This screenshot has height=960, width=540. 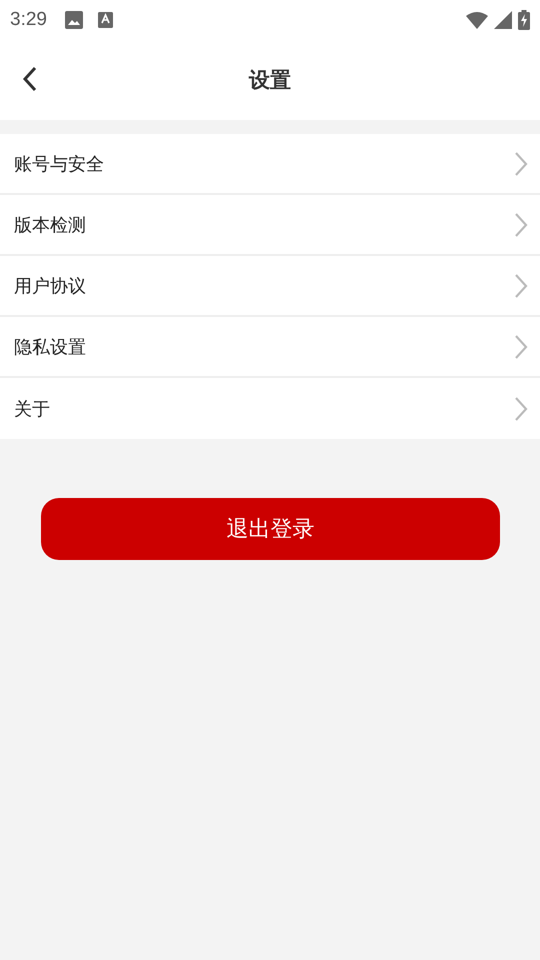 What do you see at coordinates (105, 20) in the screenshot?
I see `notification-icon` at bounding box center [105, 20].